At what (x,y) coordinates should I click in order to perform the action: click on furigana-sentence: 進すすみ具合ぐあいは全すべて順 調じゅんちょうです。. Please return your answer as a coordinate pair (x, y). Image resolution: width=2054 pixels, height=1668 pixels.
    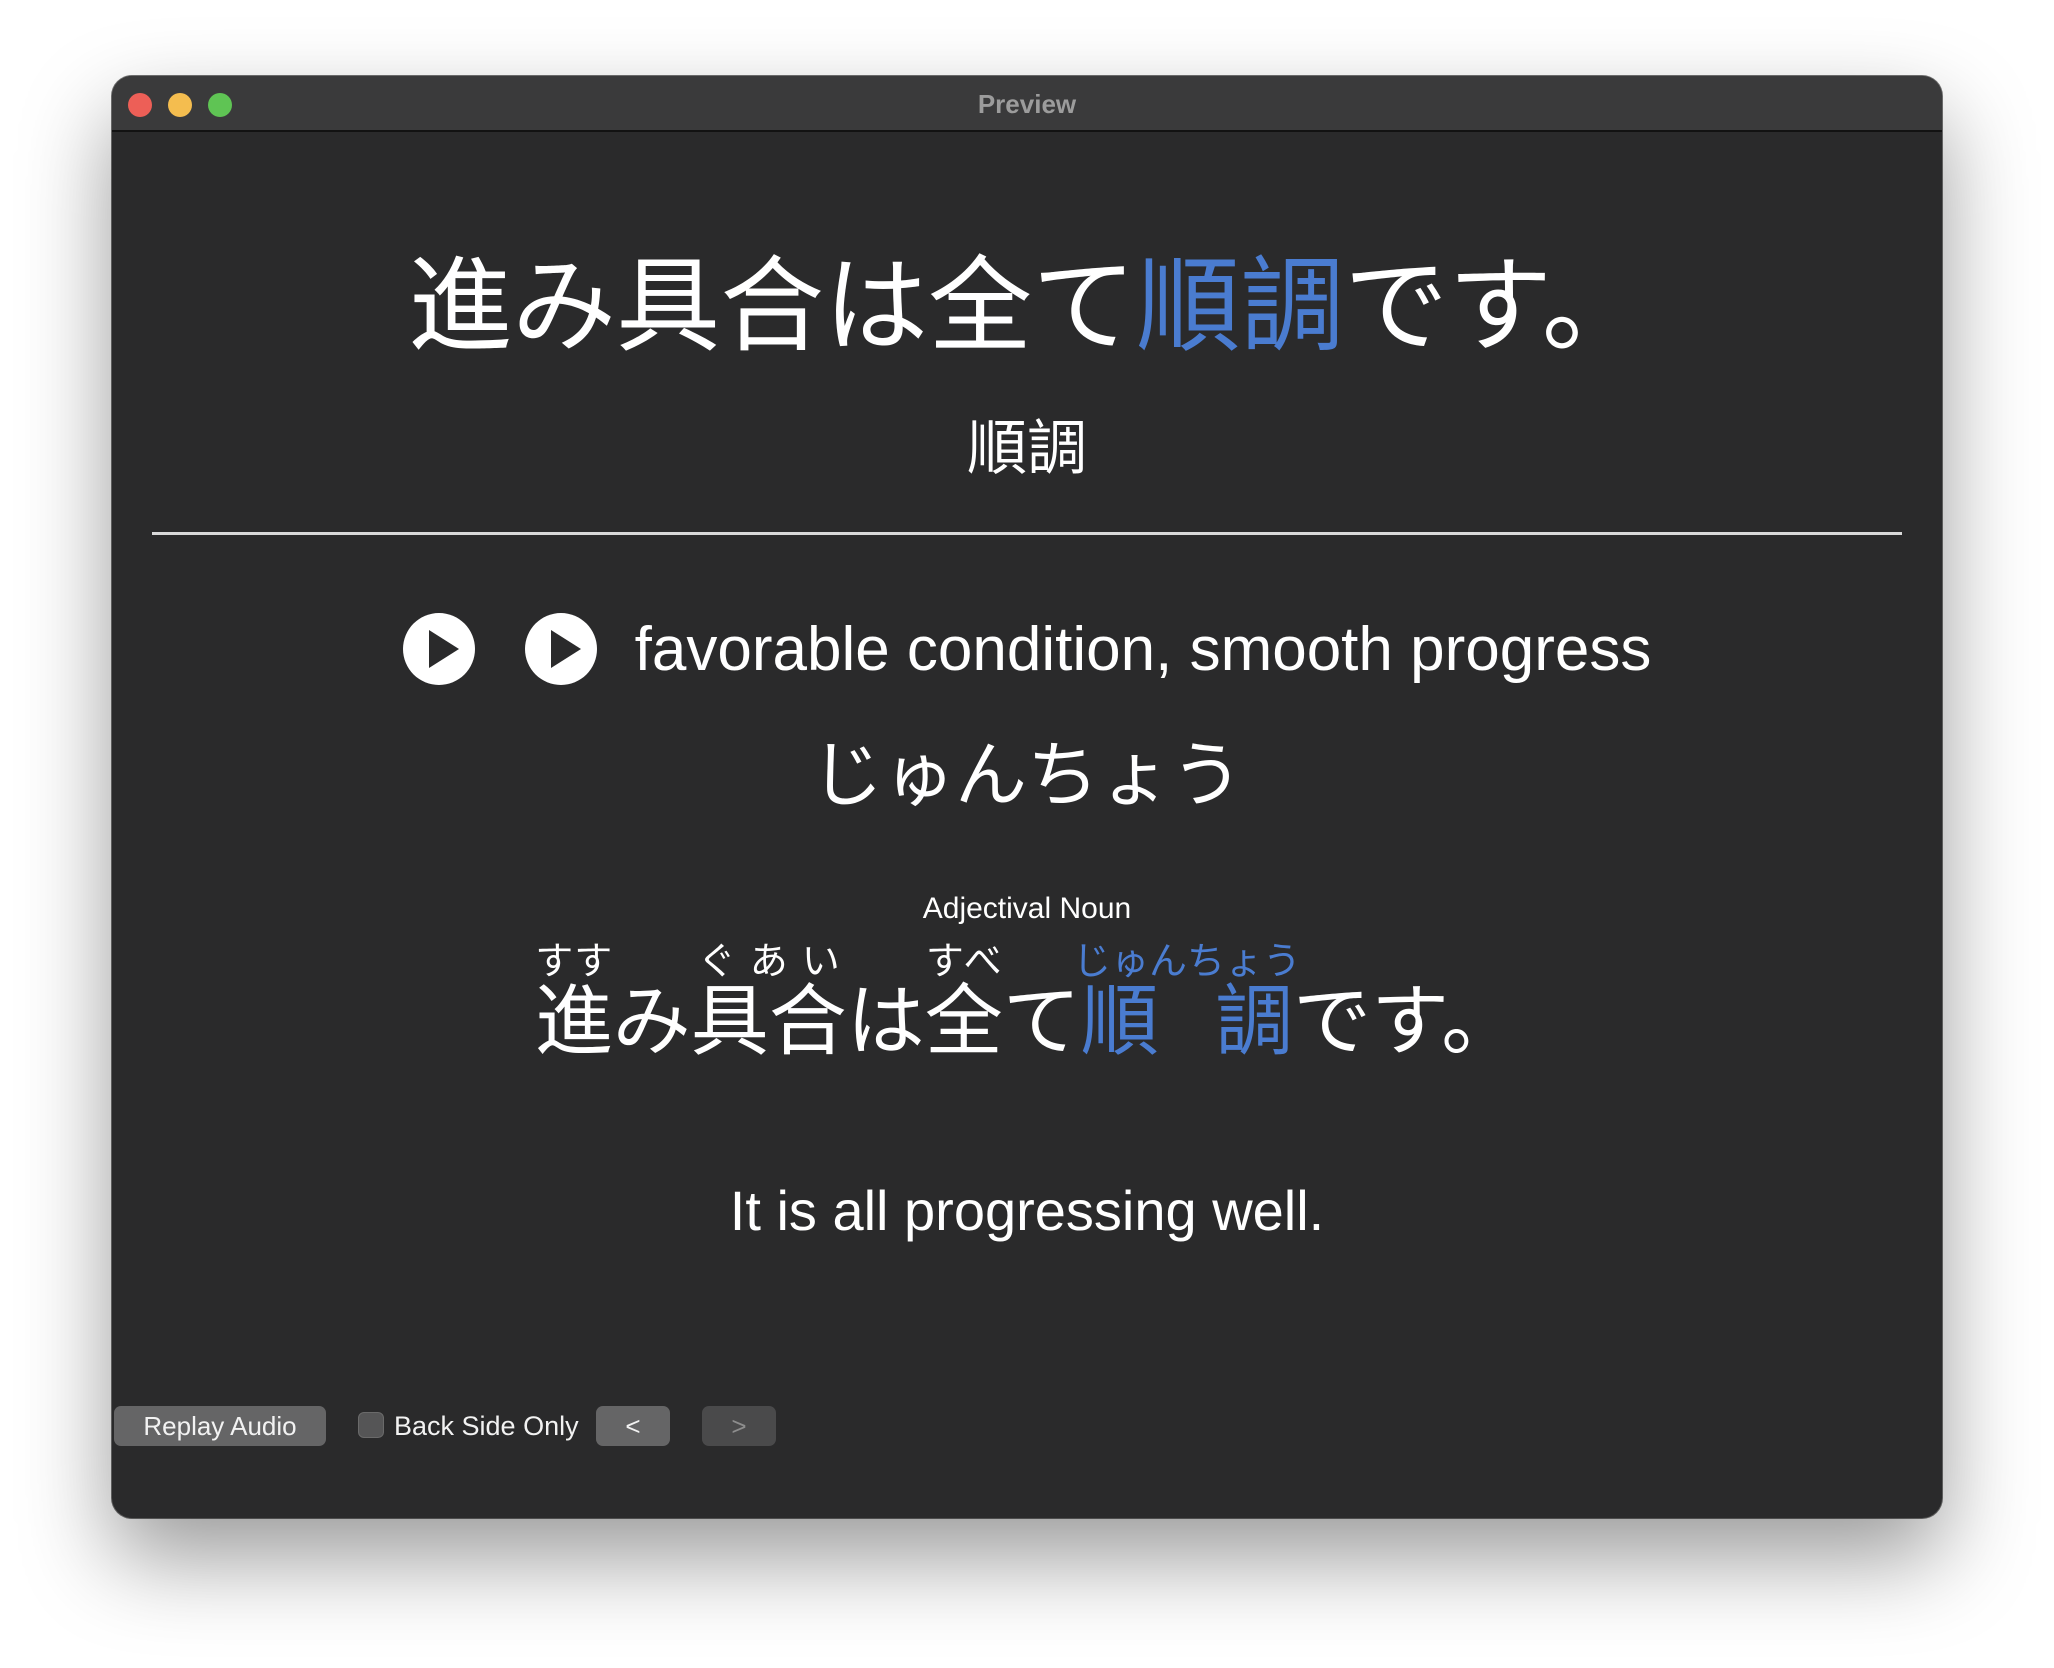
    Looking at the image, I should click on (1027, 1018).